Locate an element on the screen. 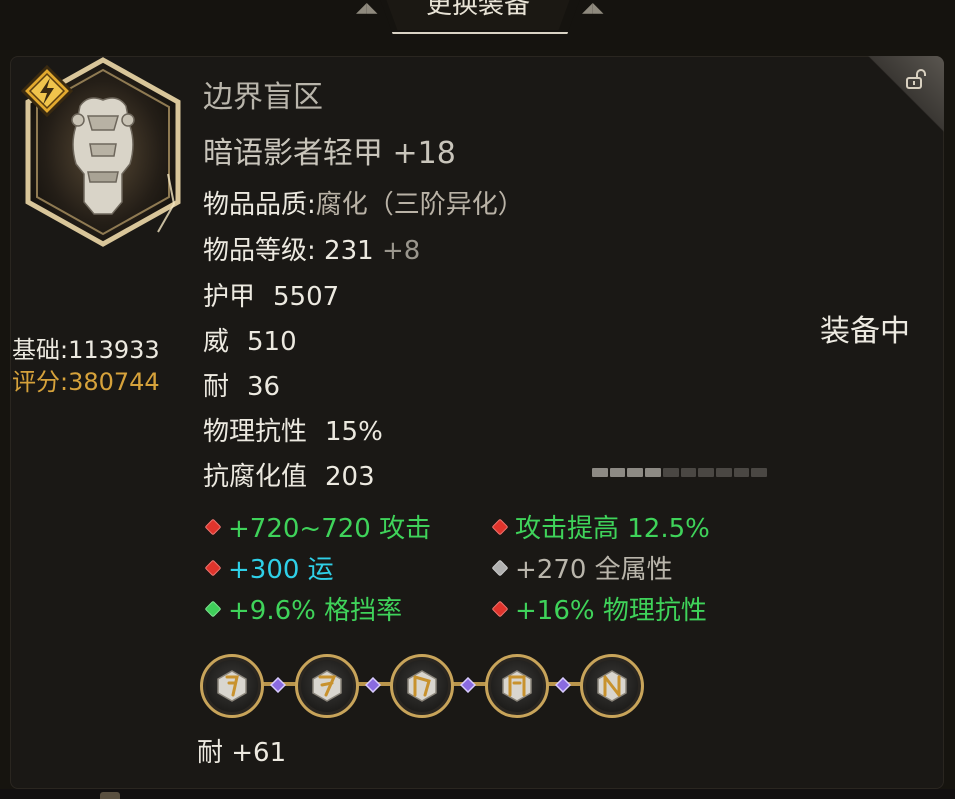  stat-label: 护甲 is located at coordinates (229, 297).